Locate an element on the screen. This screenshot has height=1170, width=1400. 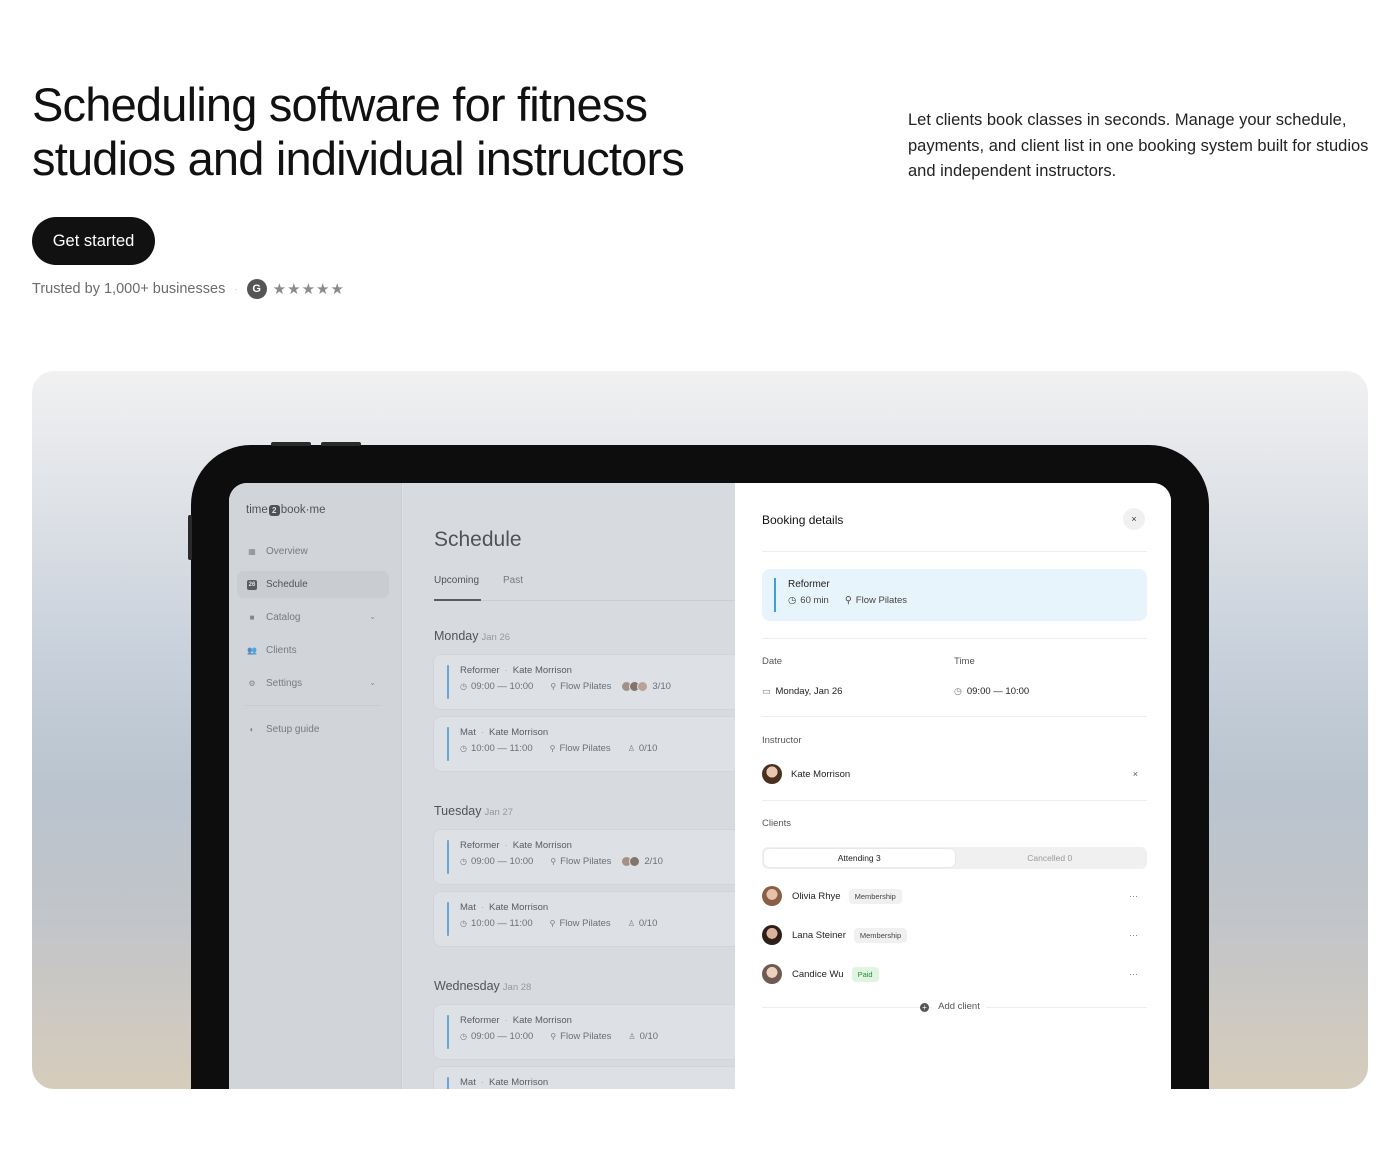
tablet-button is located at coordinates (341, 444).